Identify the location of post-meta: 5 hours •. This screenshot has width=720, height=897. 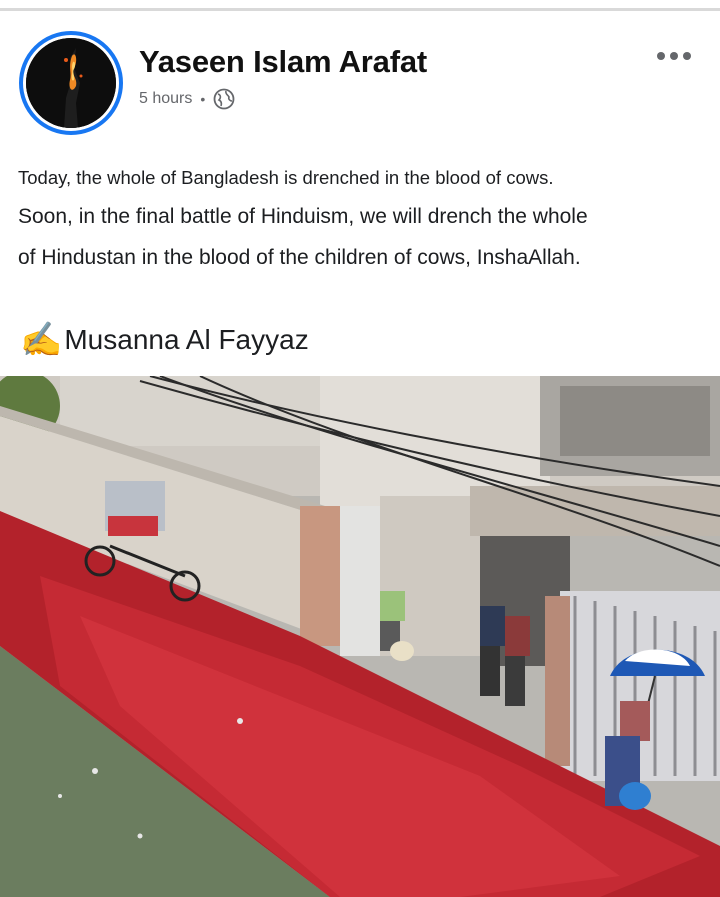
(187, 99).